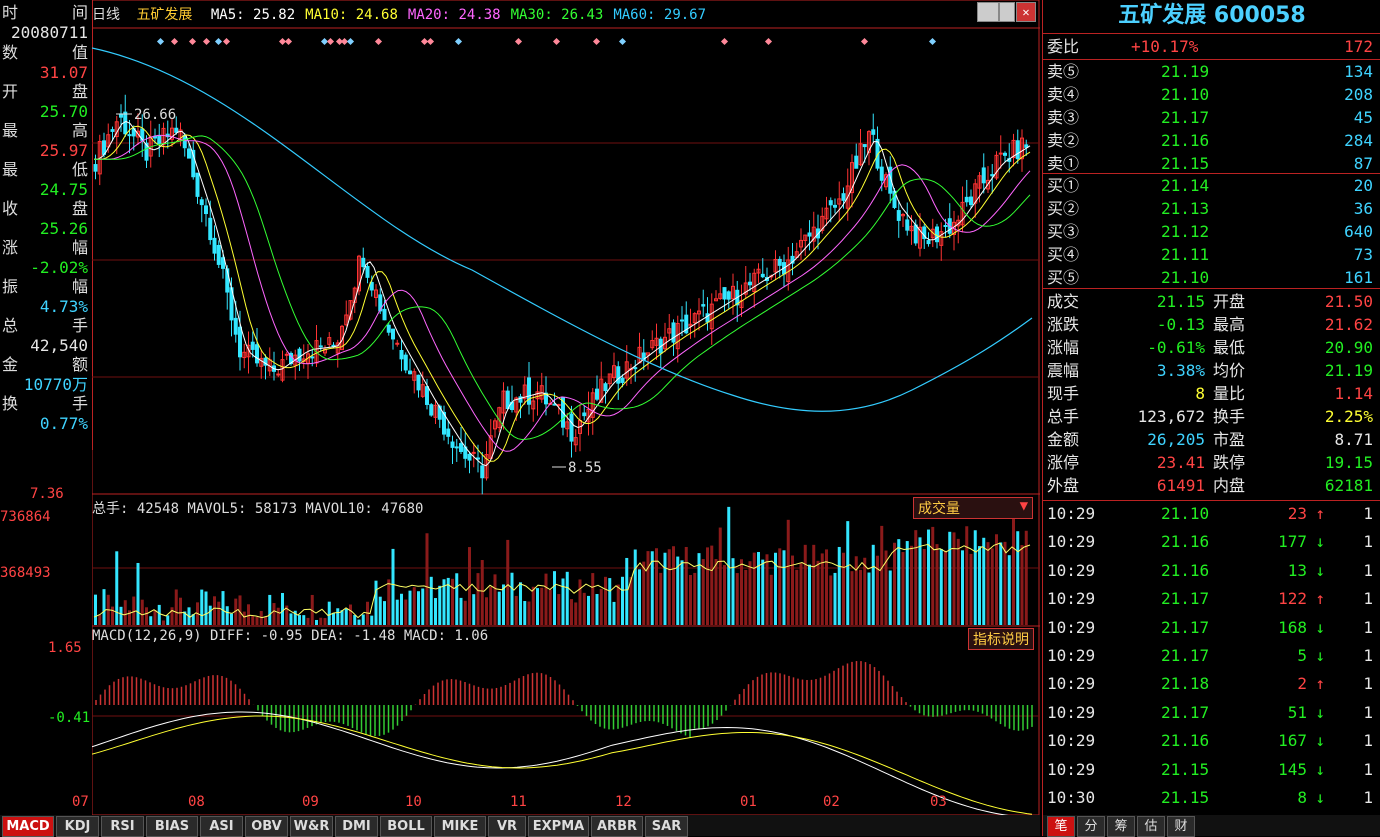 The height and width of the screenshot is (837, 1380). What do you see at coordinates (77, 826) in the screenshot?
I see `tab-kdj: KDJ` at bounding box center [77, 826].